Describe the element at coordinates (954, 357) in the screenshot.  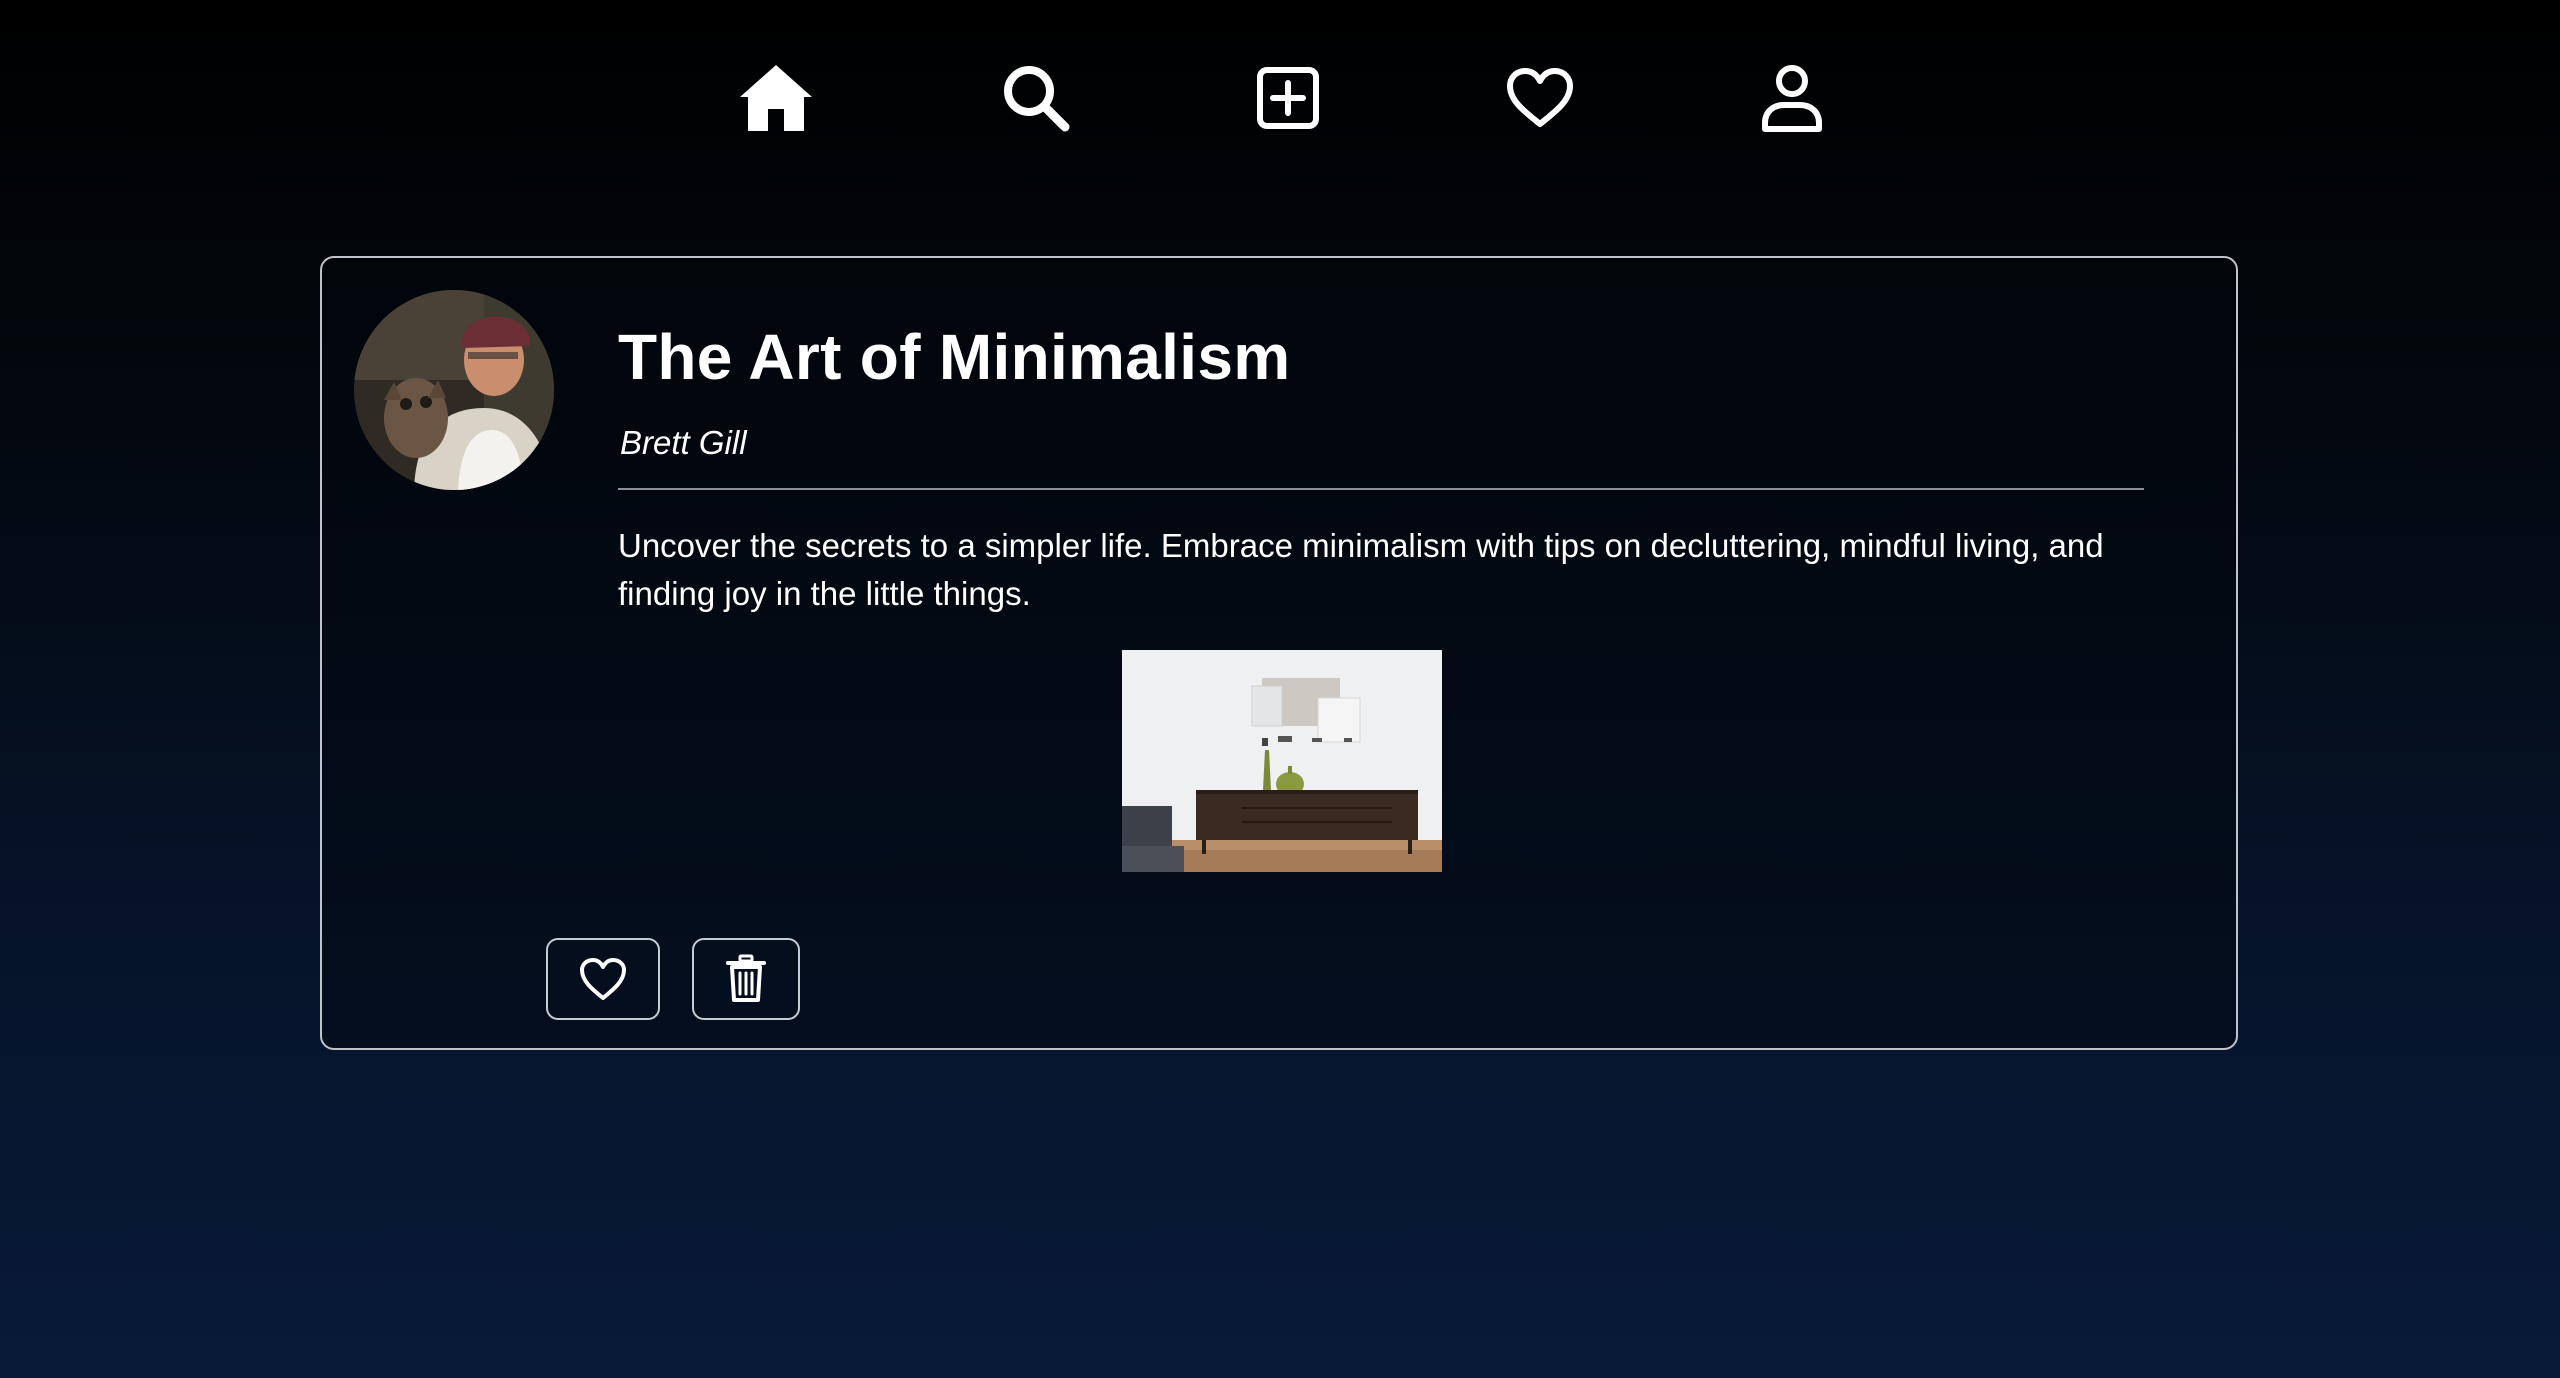
I see `post-title: The Art of Minimalism` at that location.